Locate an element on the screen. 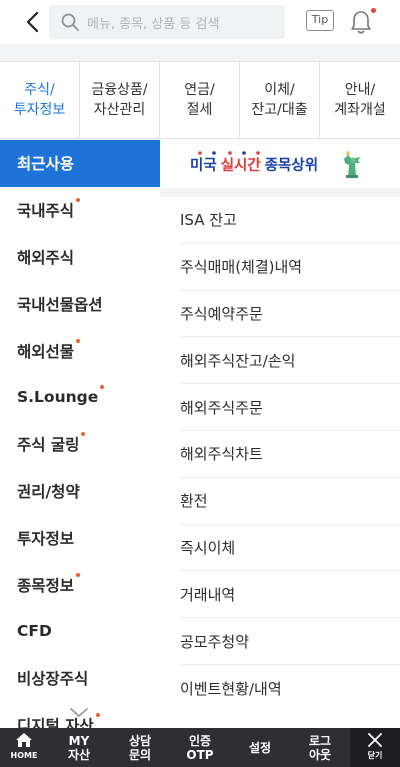 This screenshot has height=767, width=400. close-label: 닫기 is located at coordinates (375, 755).